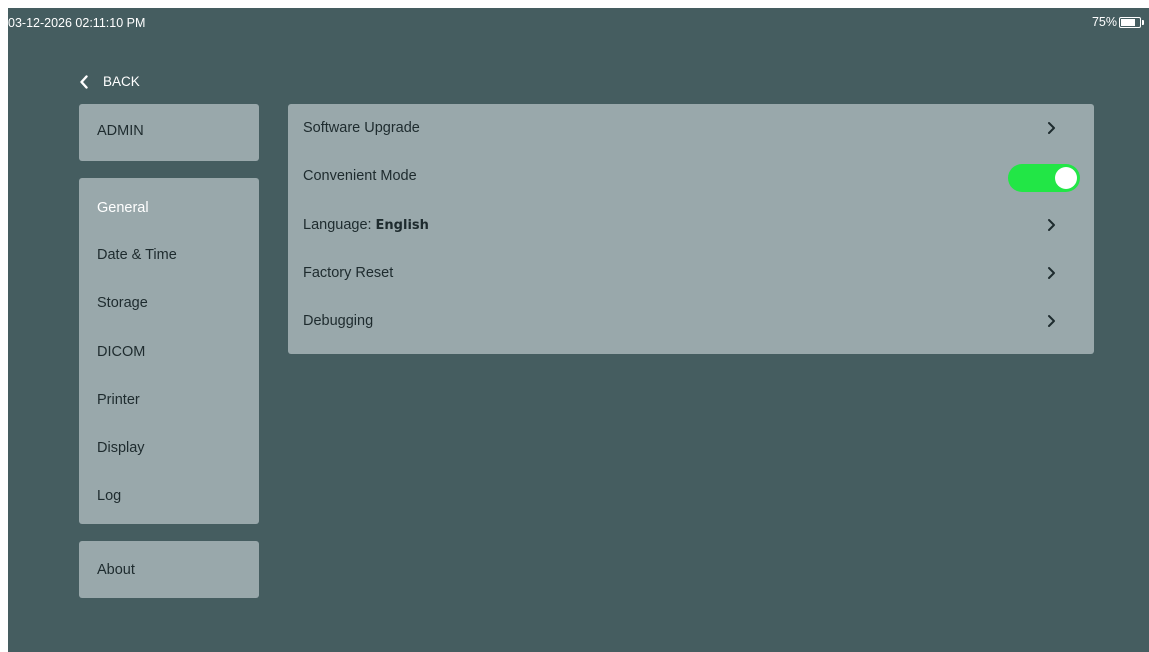 The width and height of the screenshot is (1149, 652). What do you see at coordinates (1117, 22) in the screenshot?
I see `battery-indicator: 75%` at bounding box center [1117, 22].